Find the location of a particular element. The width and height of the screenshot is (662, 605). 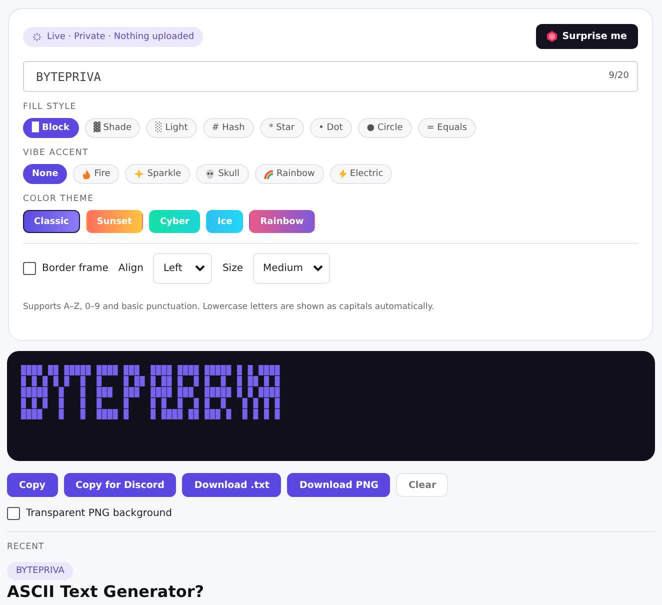

fill-style-chip: ▓ Shade is located at coordinates (112, 128).